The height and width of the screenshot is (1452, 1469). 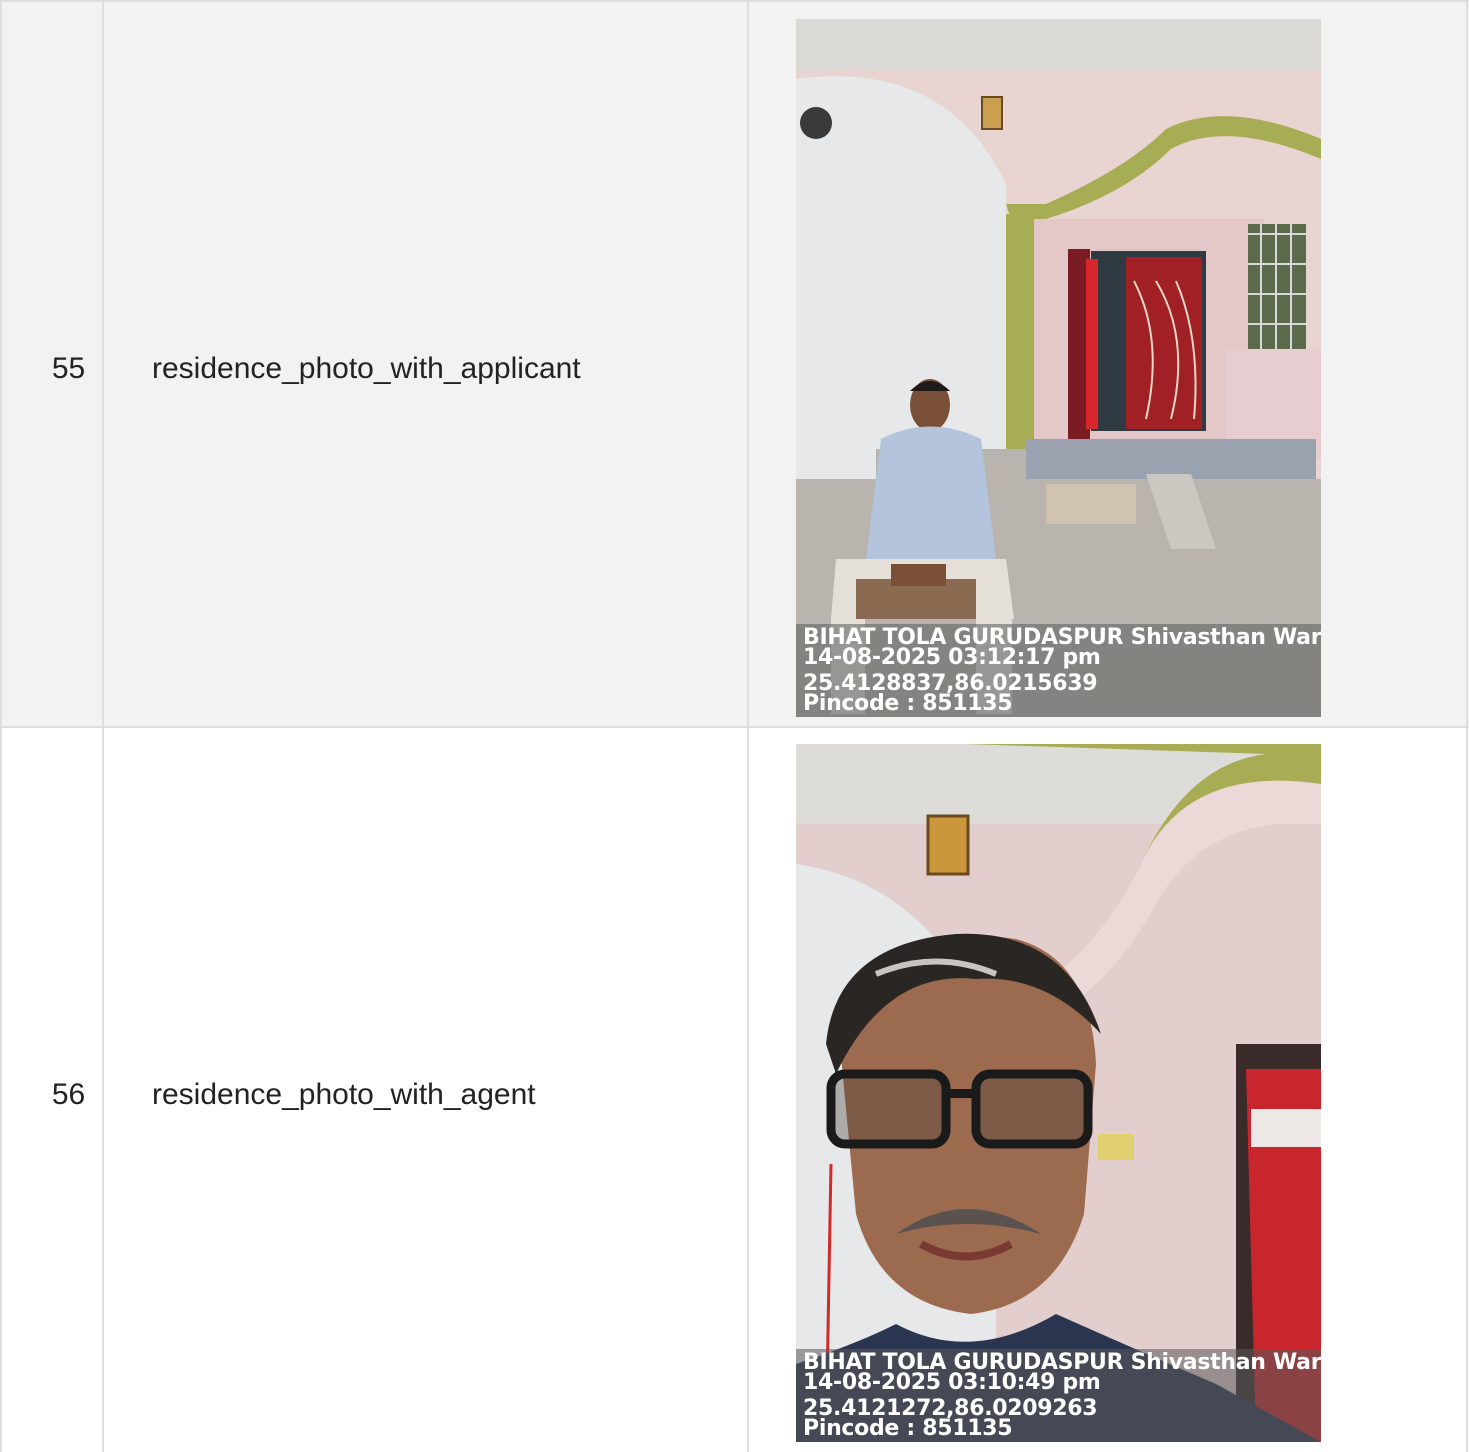 What do you see at coordinates (344, 1094) in the screenshot?
I see `field-name-cell: residence_photo_with_agent` at bounding box center [344, 1094].